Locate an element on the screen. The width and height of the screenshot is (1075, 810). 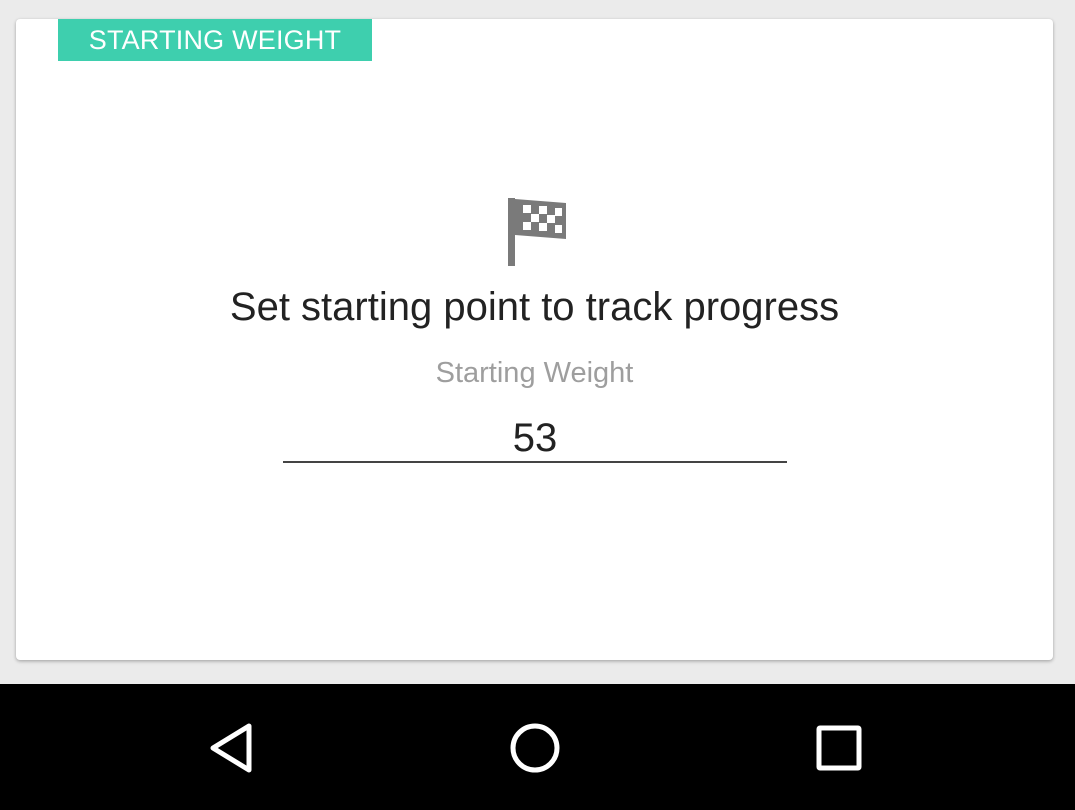
recents-button is located at coordinates (839, 748).